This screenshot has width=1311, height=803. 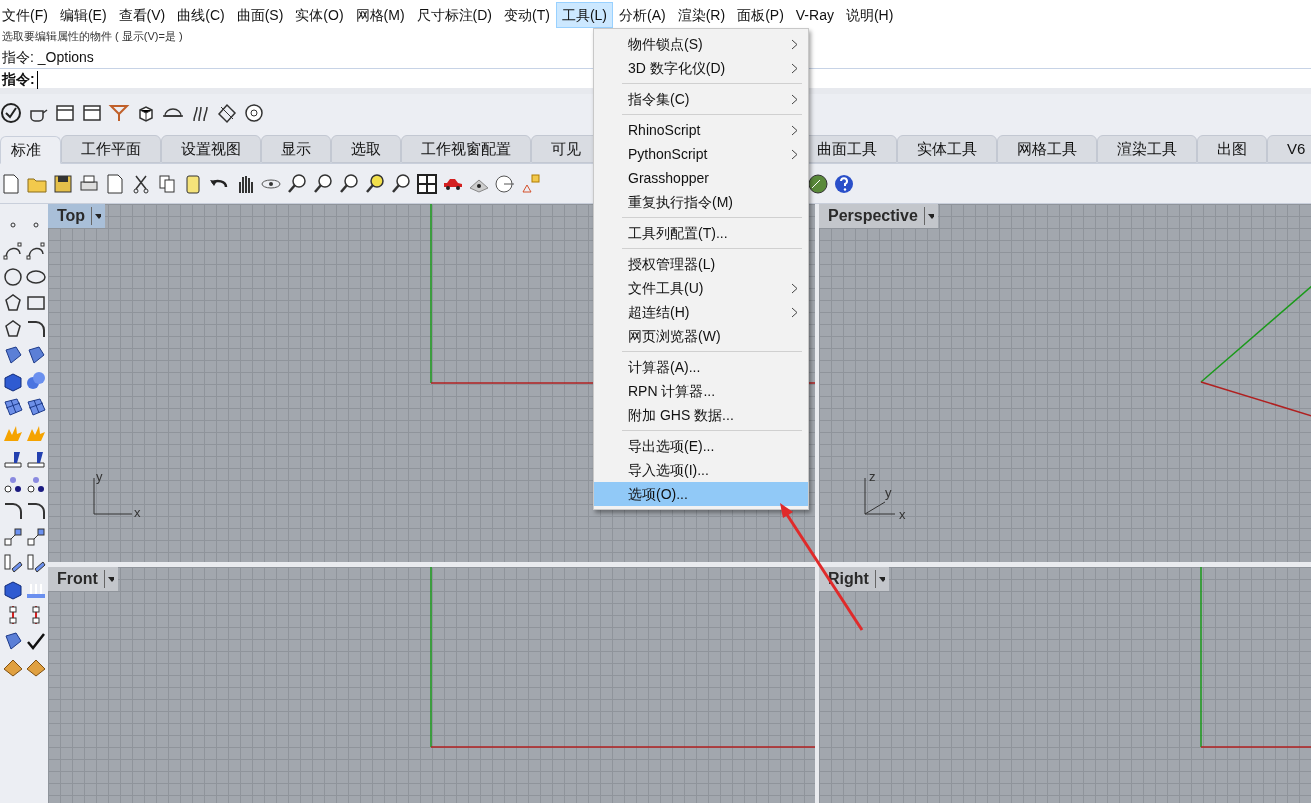 I want to click on menu-option: 授权管理器(L), so click(x=701, y=264).